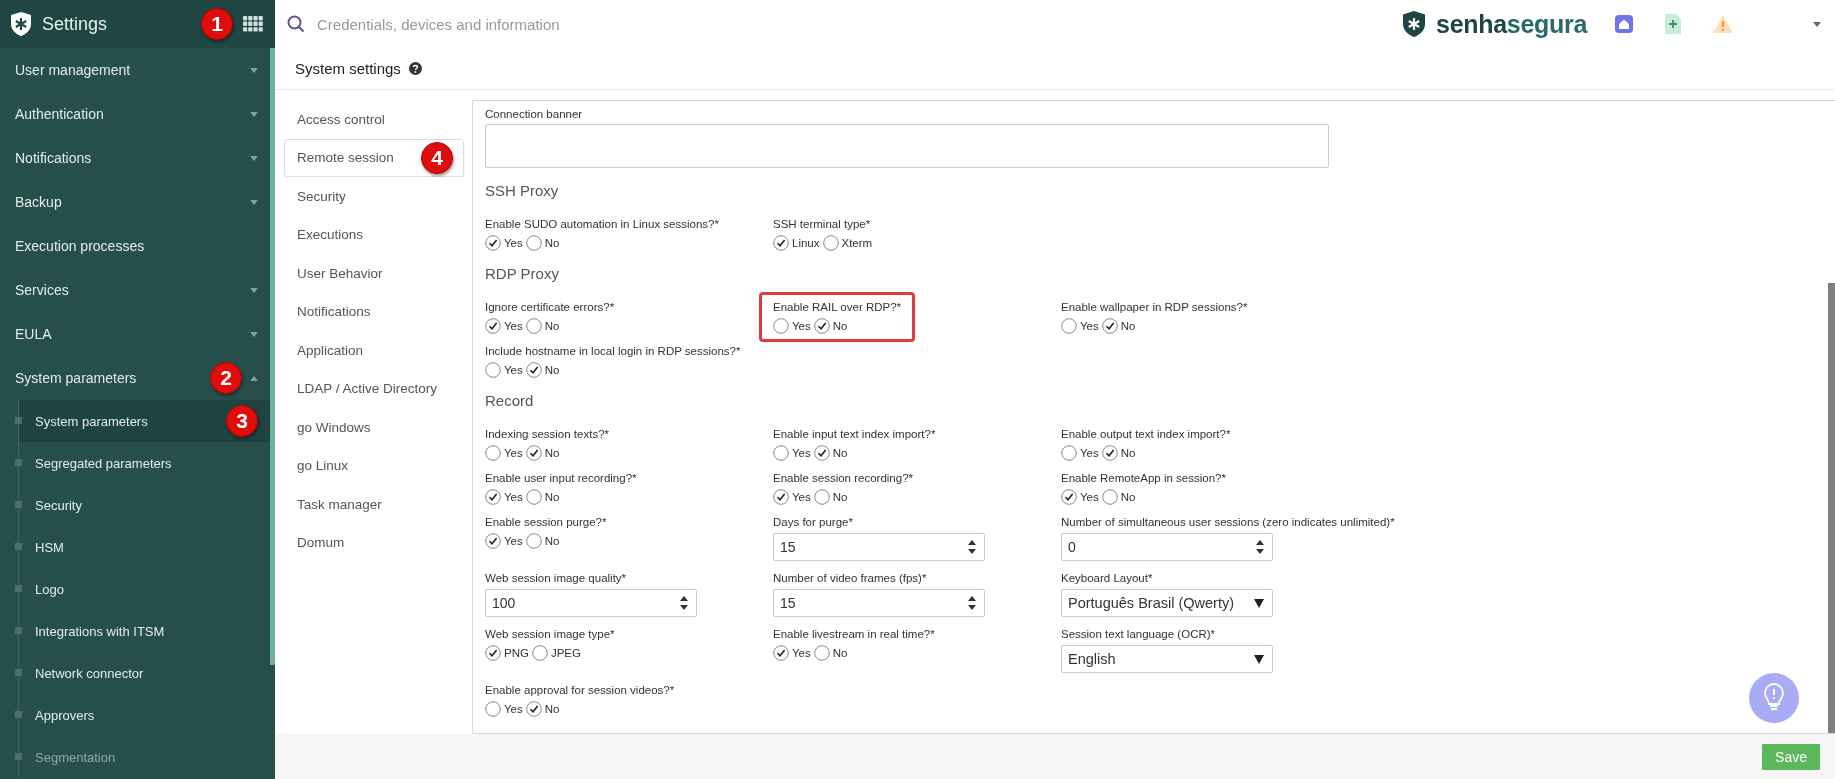 The width and height of the screenshot is (1835, 779). What do you see at coordinates (1511, 24) in the screenshot?
I see `brand-logo: senhasegura` at bounding box center [1511, 24].